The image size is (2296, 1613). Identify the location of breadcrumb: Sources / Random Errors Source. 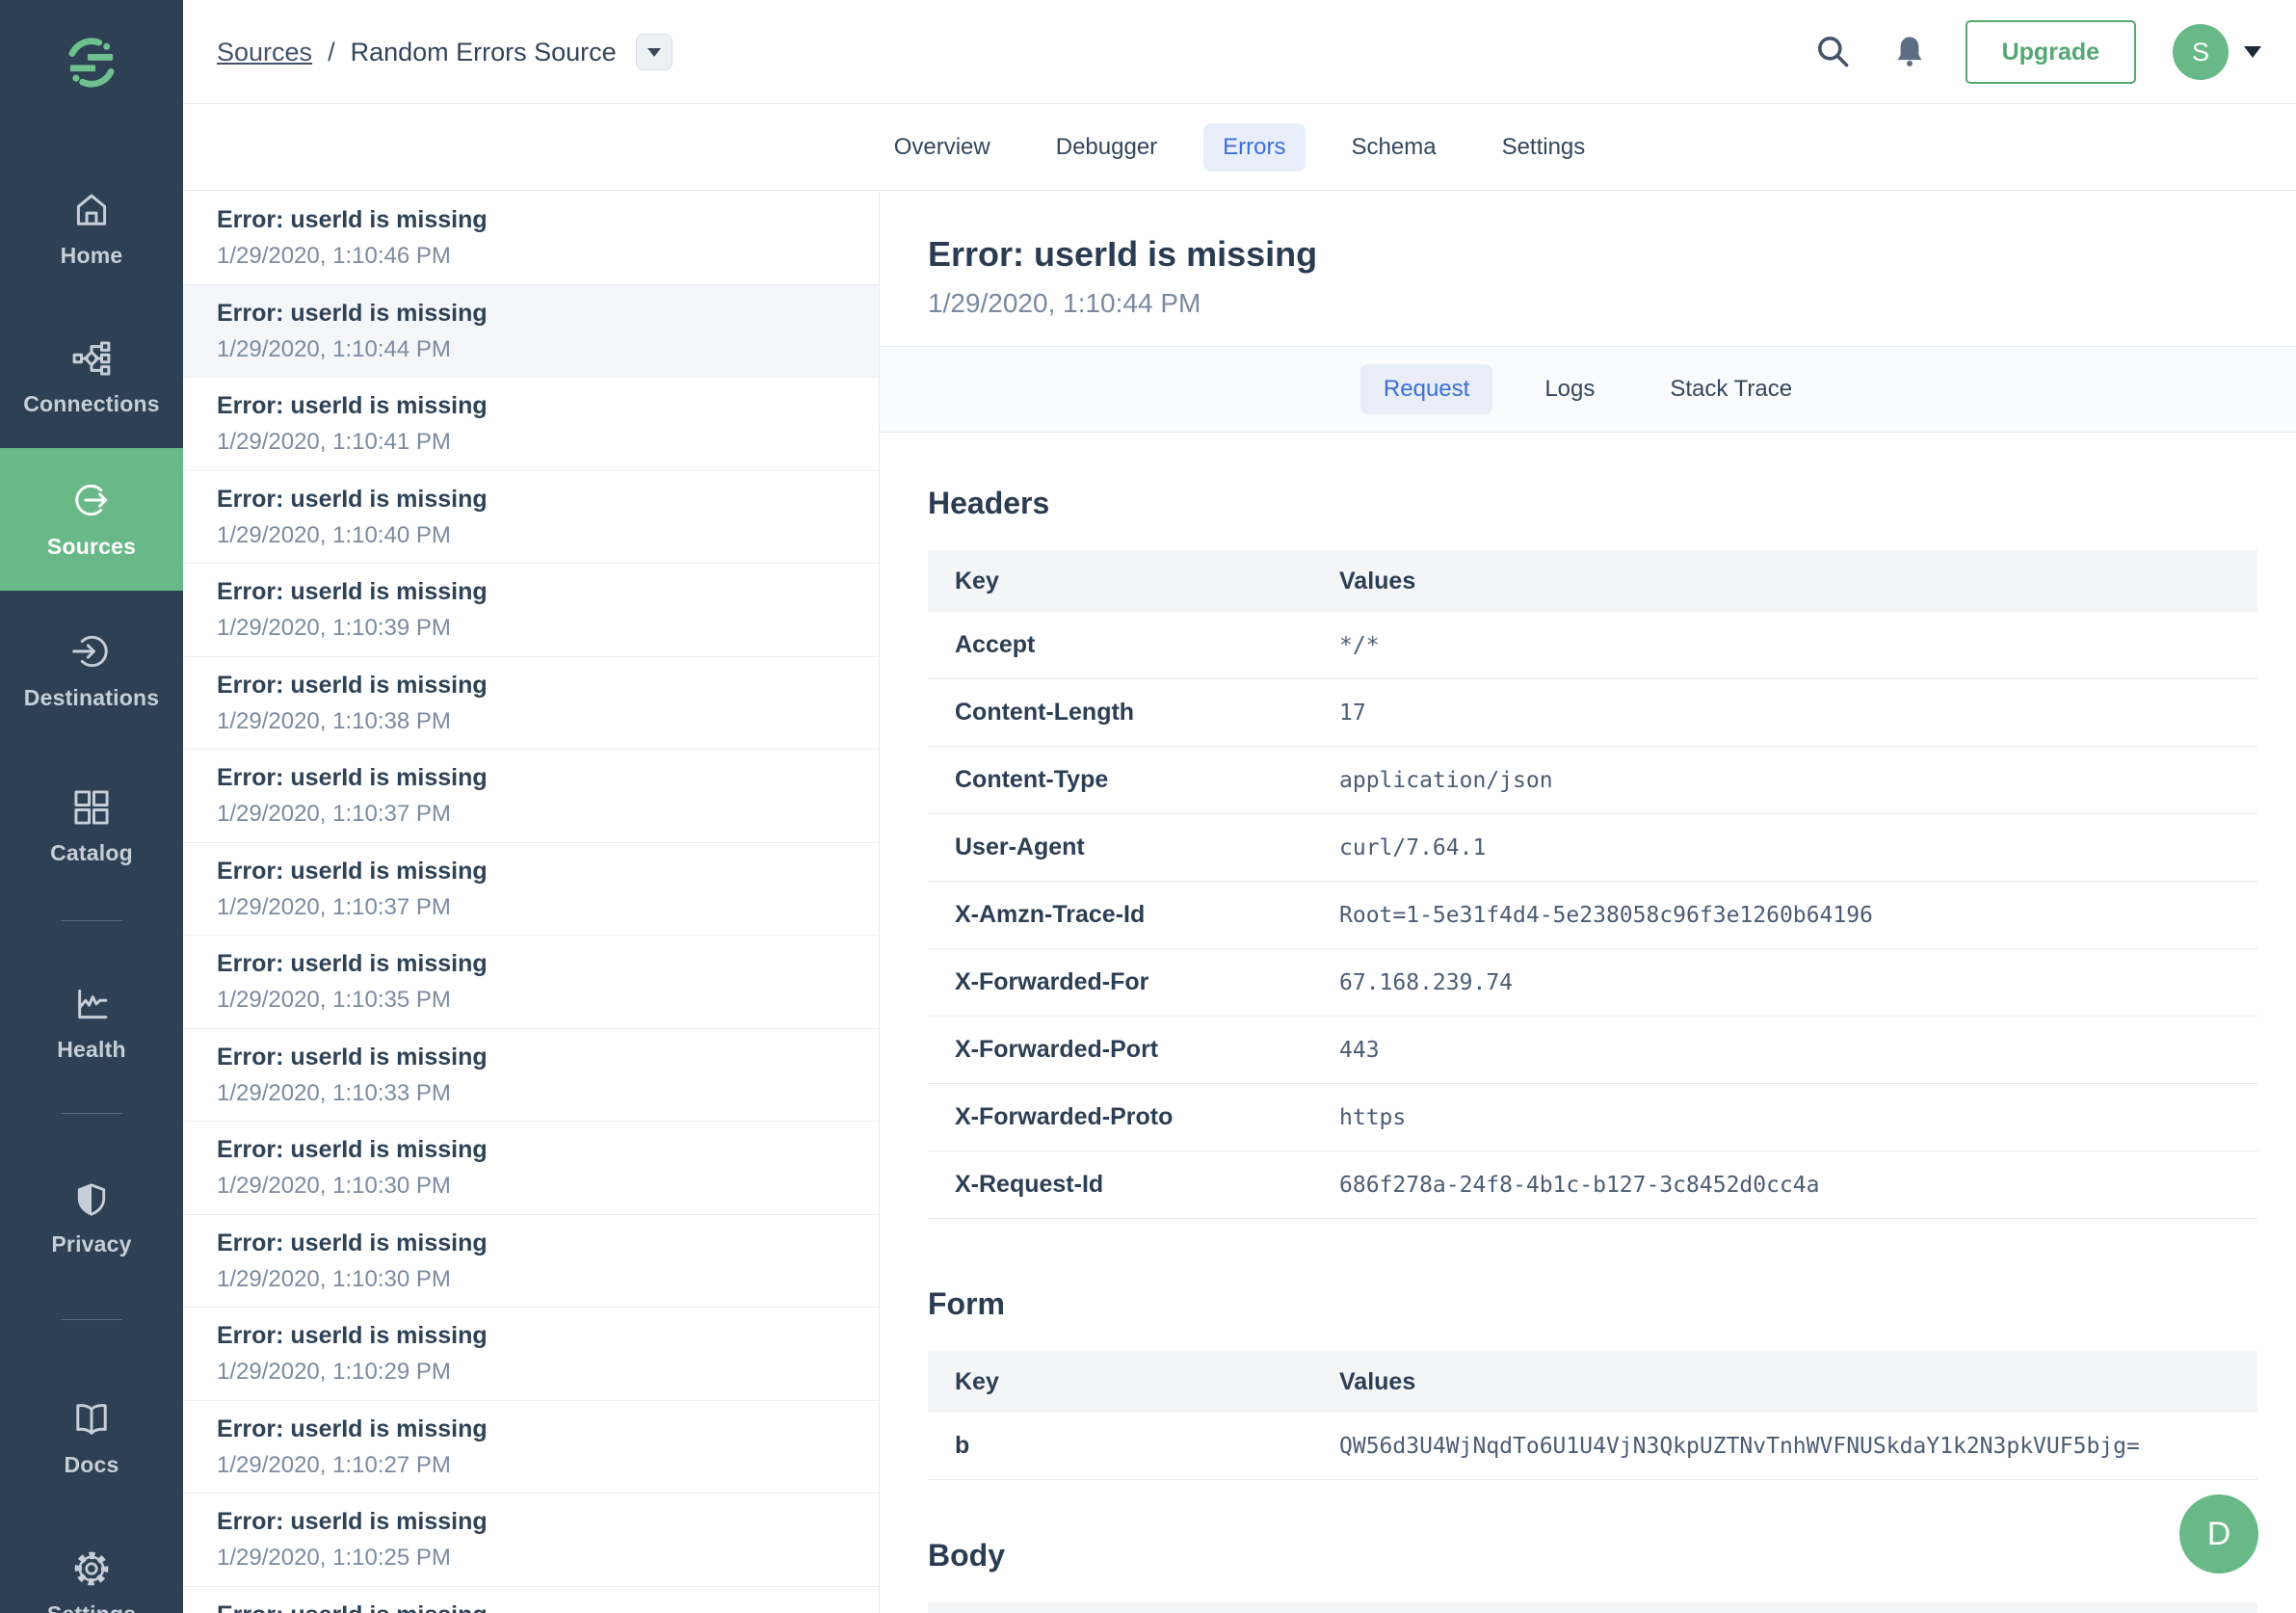
(445, 52).